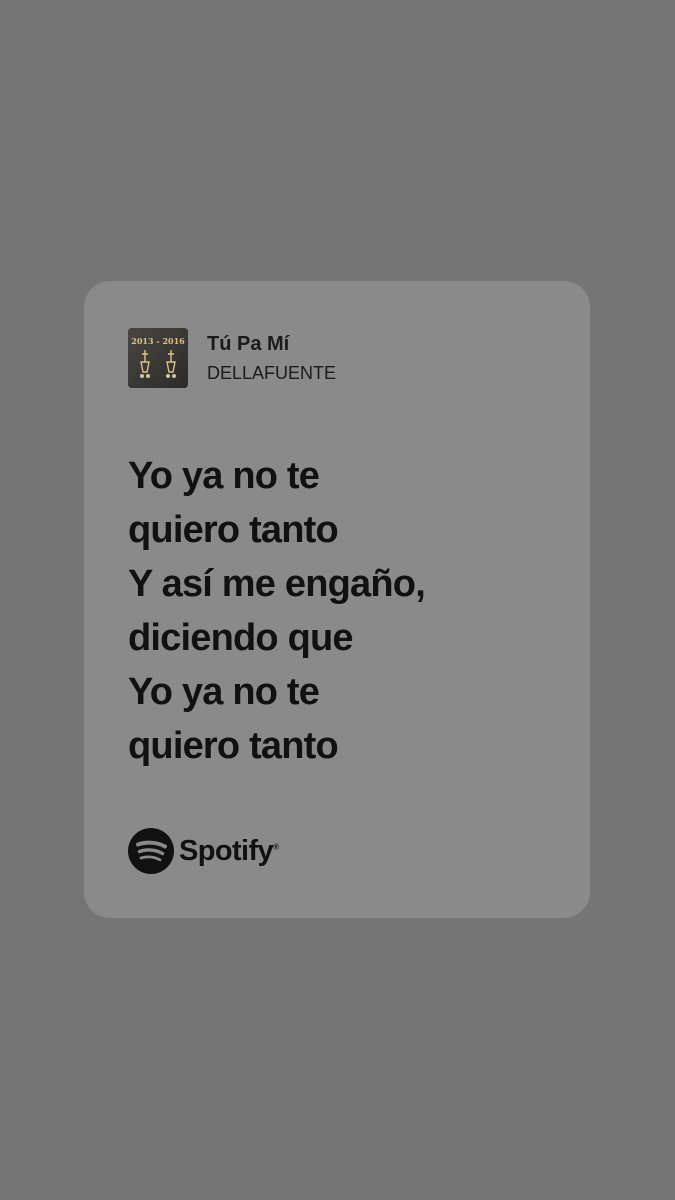 This screenshot has width=675, height=1200. Describe the element at coordinates (277, 584) in the screenshot. I see `lyric-line: Y así me engaño,` at that location.